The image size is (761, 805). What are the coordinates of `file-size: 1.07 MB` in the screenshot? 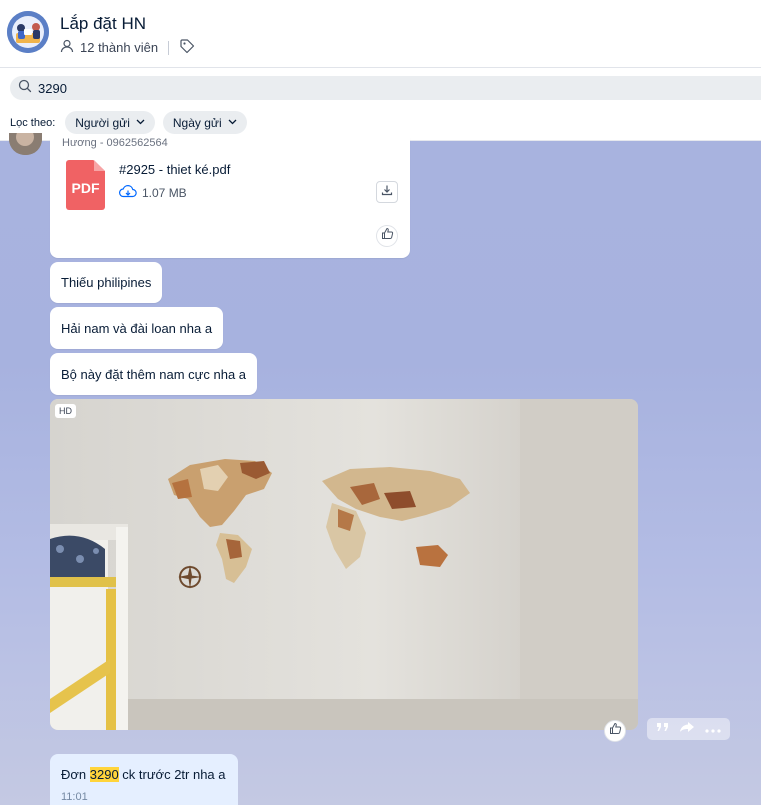 It's located at (164, 193).